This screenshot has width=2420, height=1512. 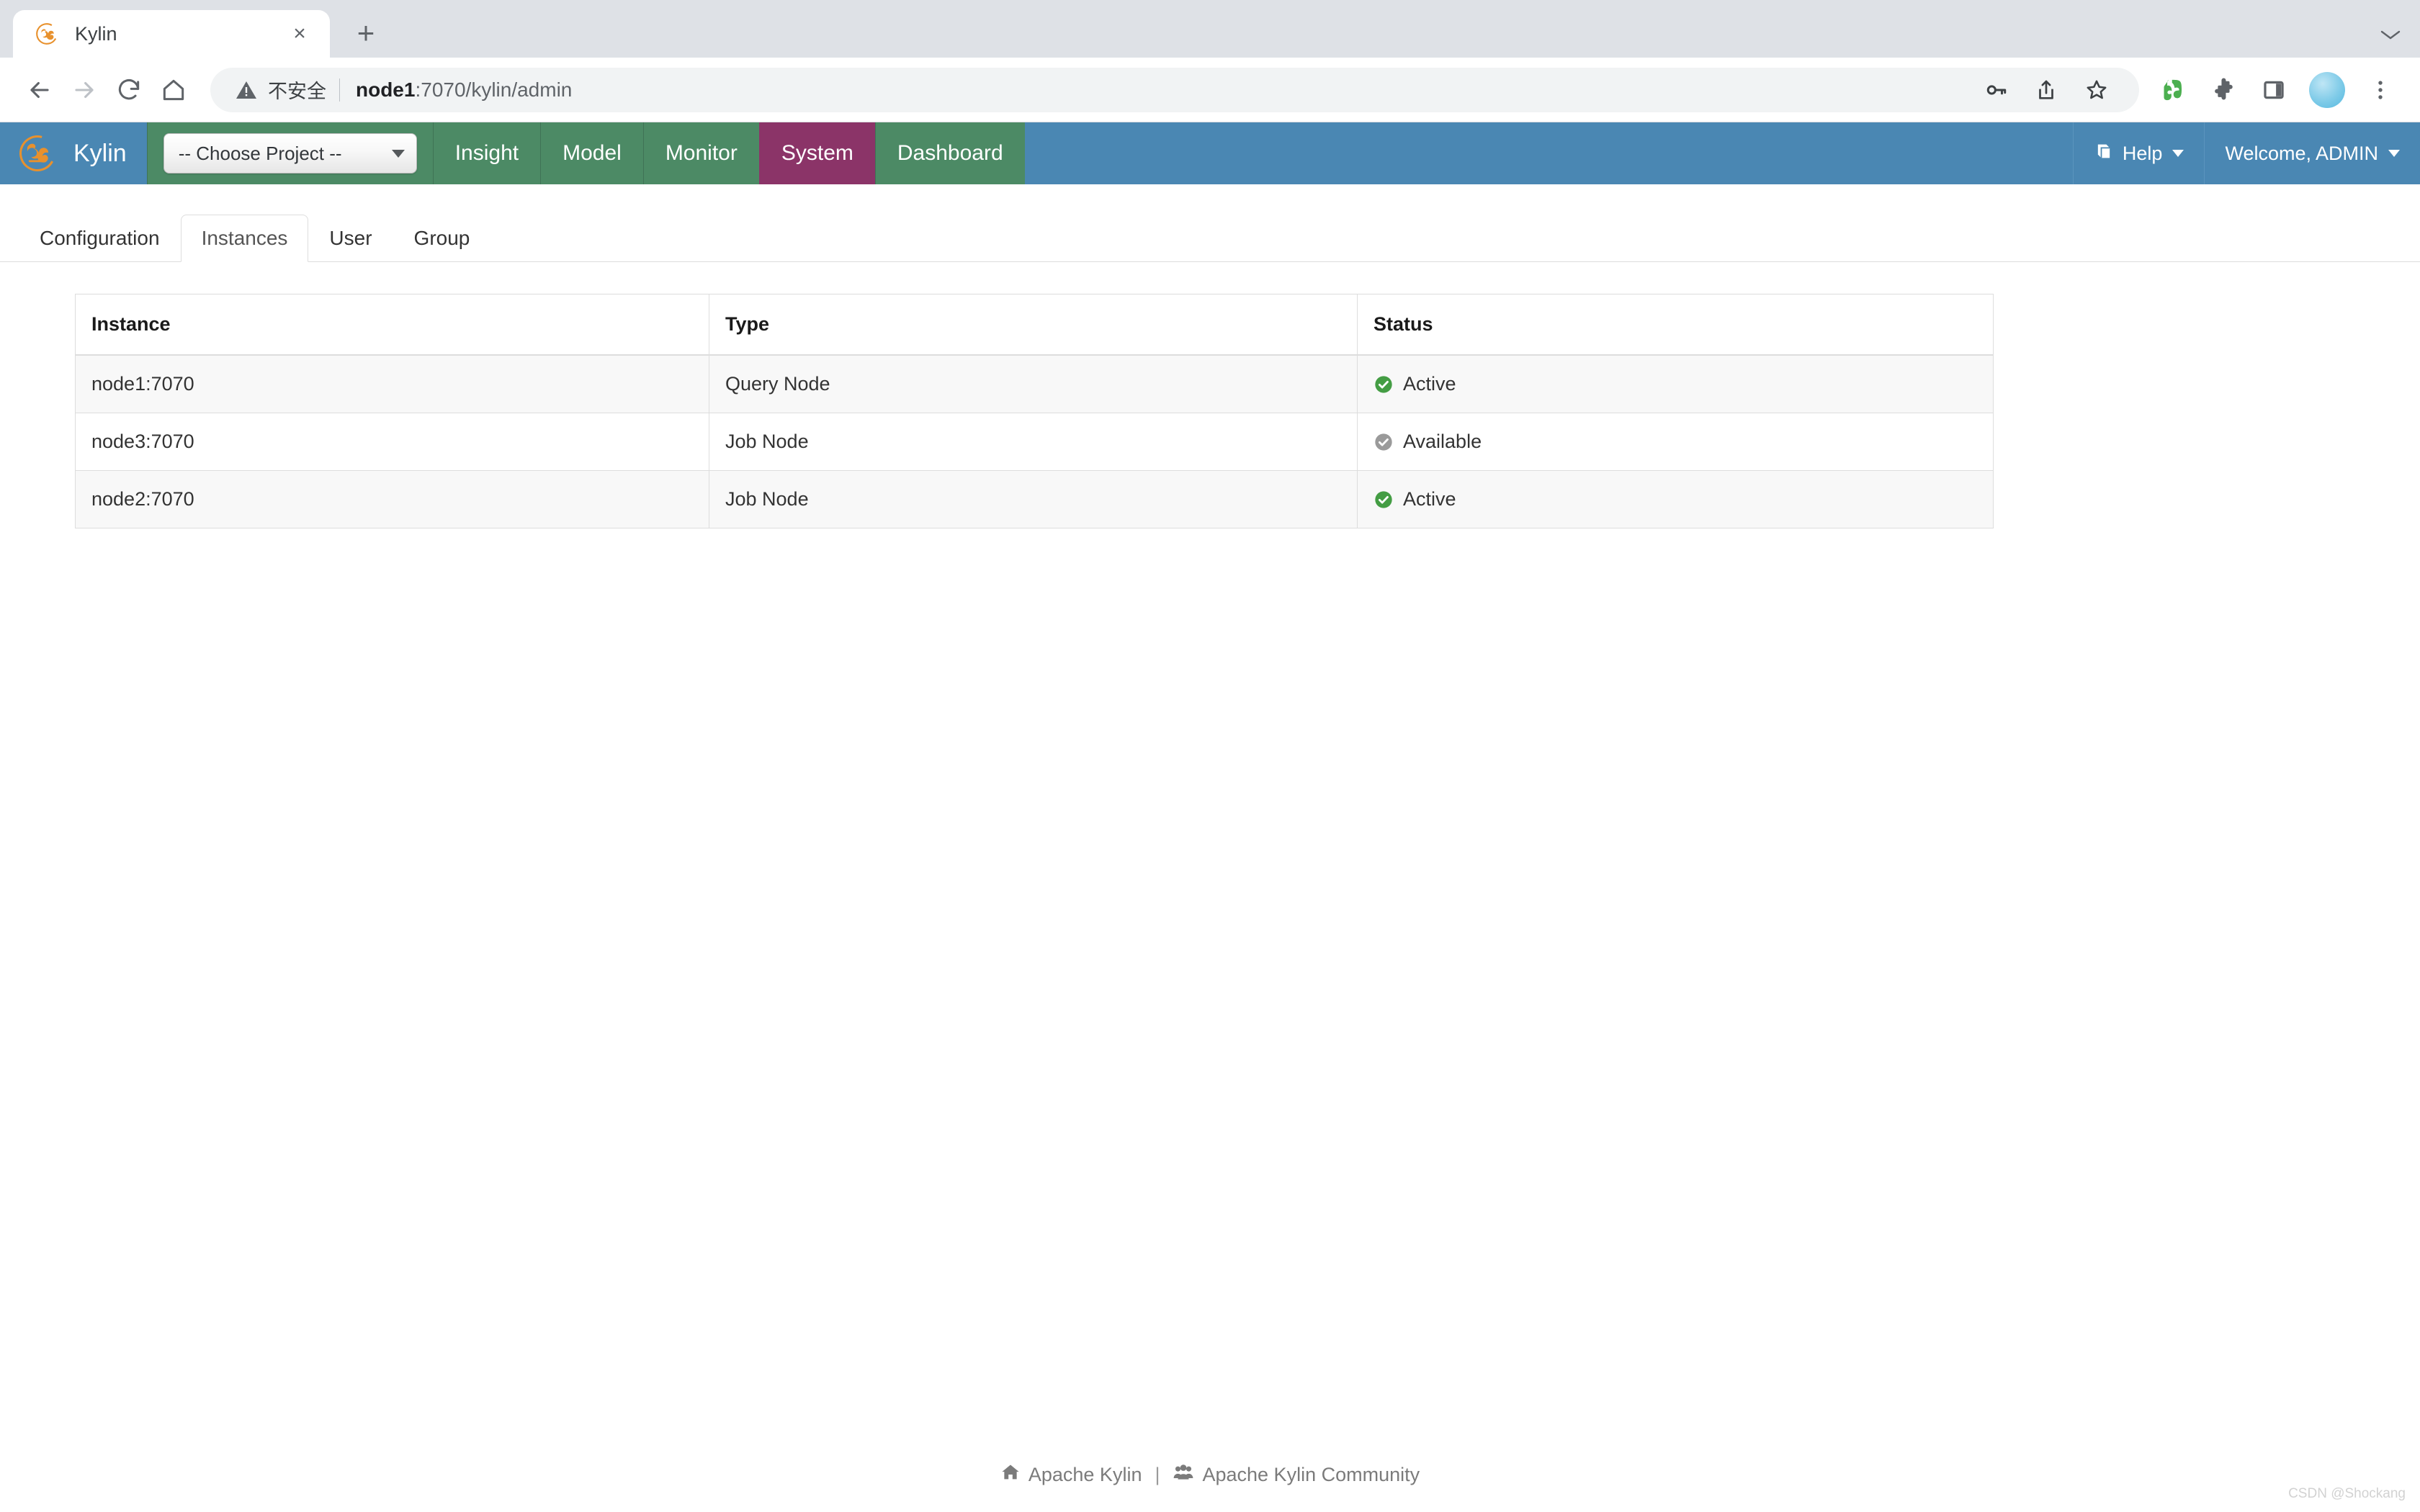 I want to click on tab-label: Configuration, so click(x=100, y=238).